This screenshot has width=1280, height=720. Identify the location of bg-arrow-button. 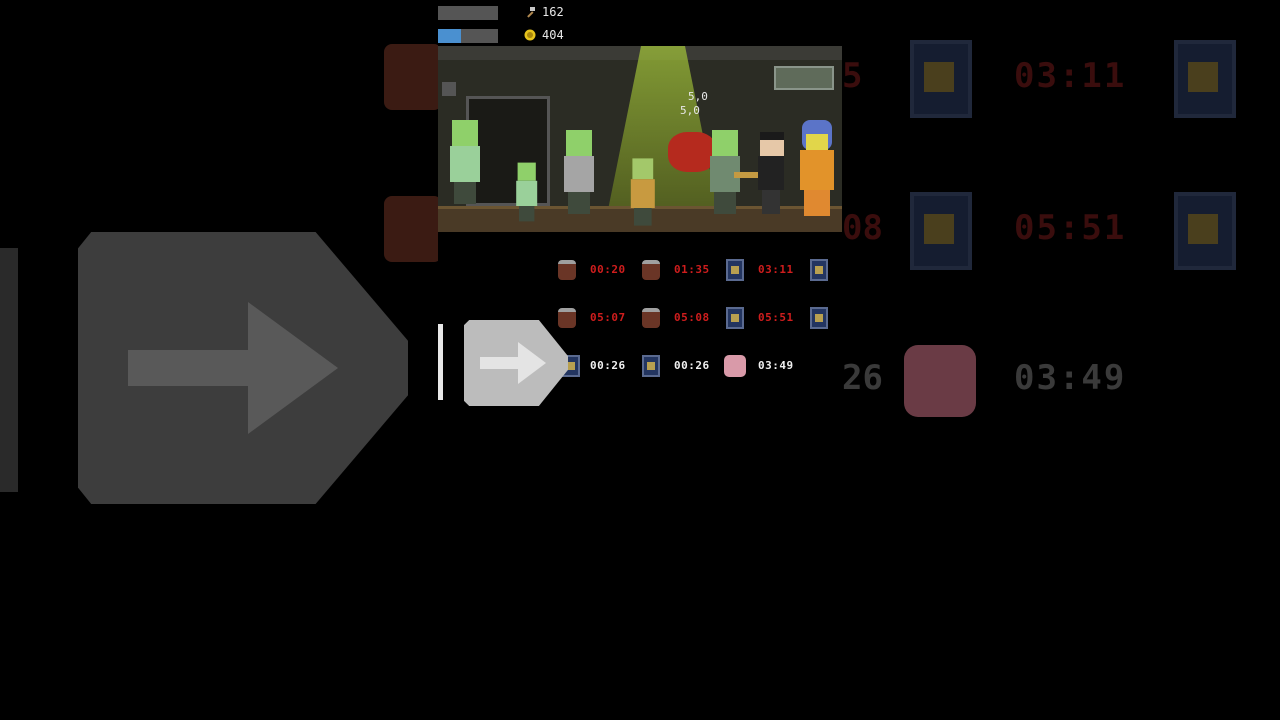
(243, 368).